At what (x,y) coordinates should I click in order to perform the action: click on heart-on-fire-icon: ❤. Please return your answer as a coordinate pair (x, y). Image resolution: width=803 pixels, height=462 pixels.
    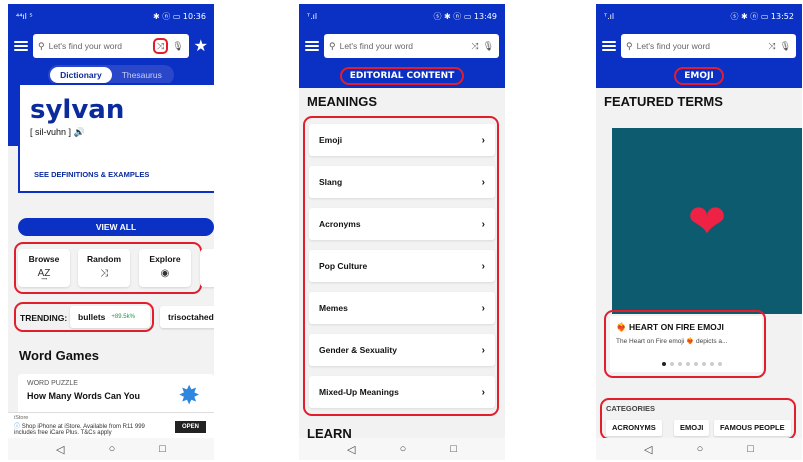
    Looking at the image, I should click on (707, 221).